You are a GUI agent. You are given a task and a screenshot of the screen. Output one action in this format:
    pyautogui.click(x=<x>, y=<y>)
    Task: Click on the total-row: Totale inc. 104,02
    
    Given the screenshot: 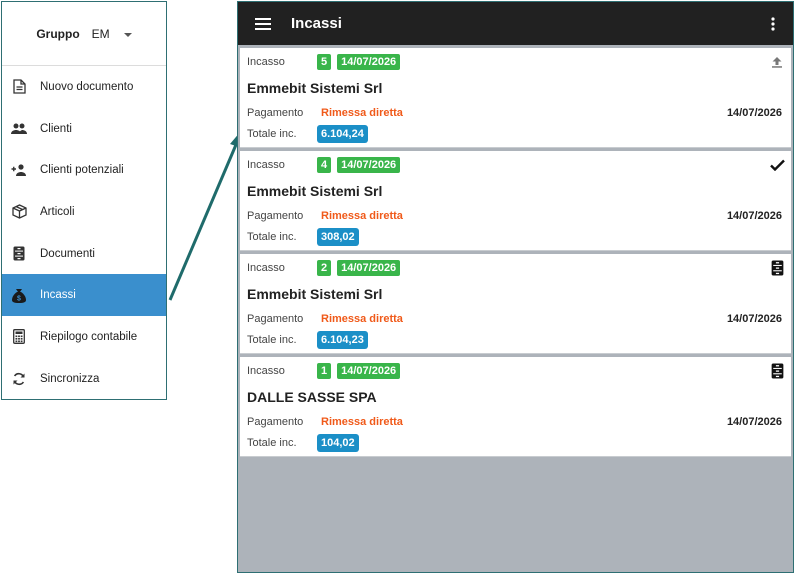 What is the action you would take?
    pyautogui.click(x=303, y=443)
    